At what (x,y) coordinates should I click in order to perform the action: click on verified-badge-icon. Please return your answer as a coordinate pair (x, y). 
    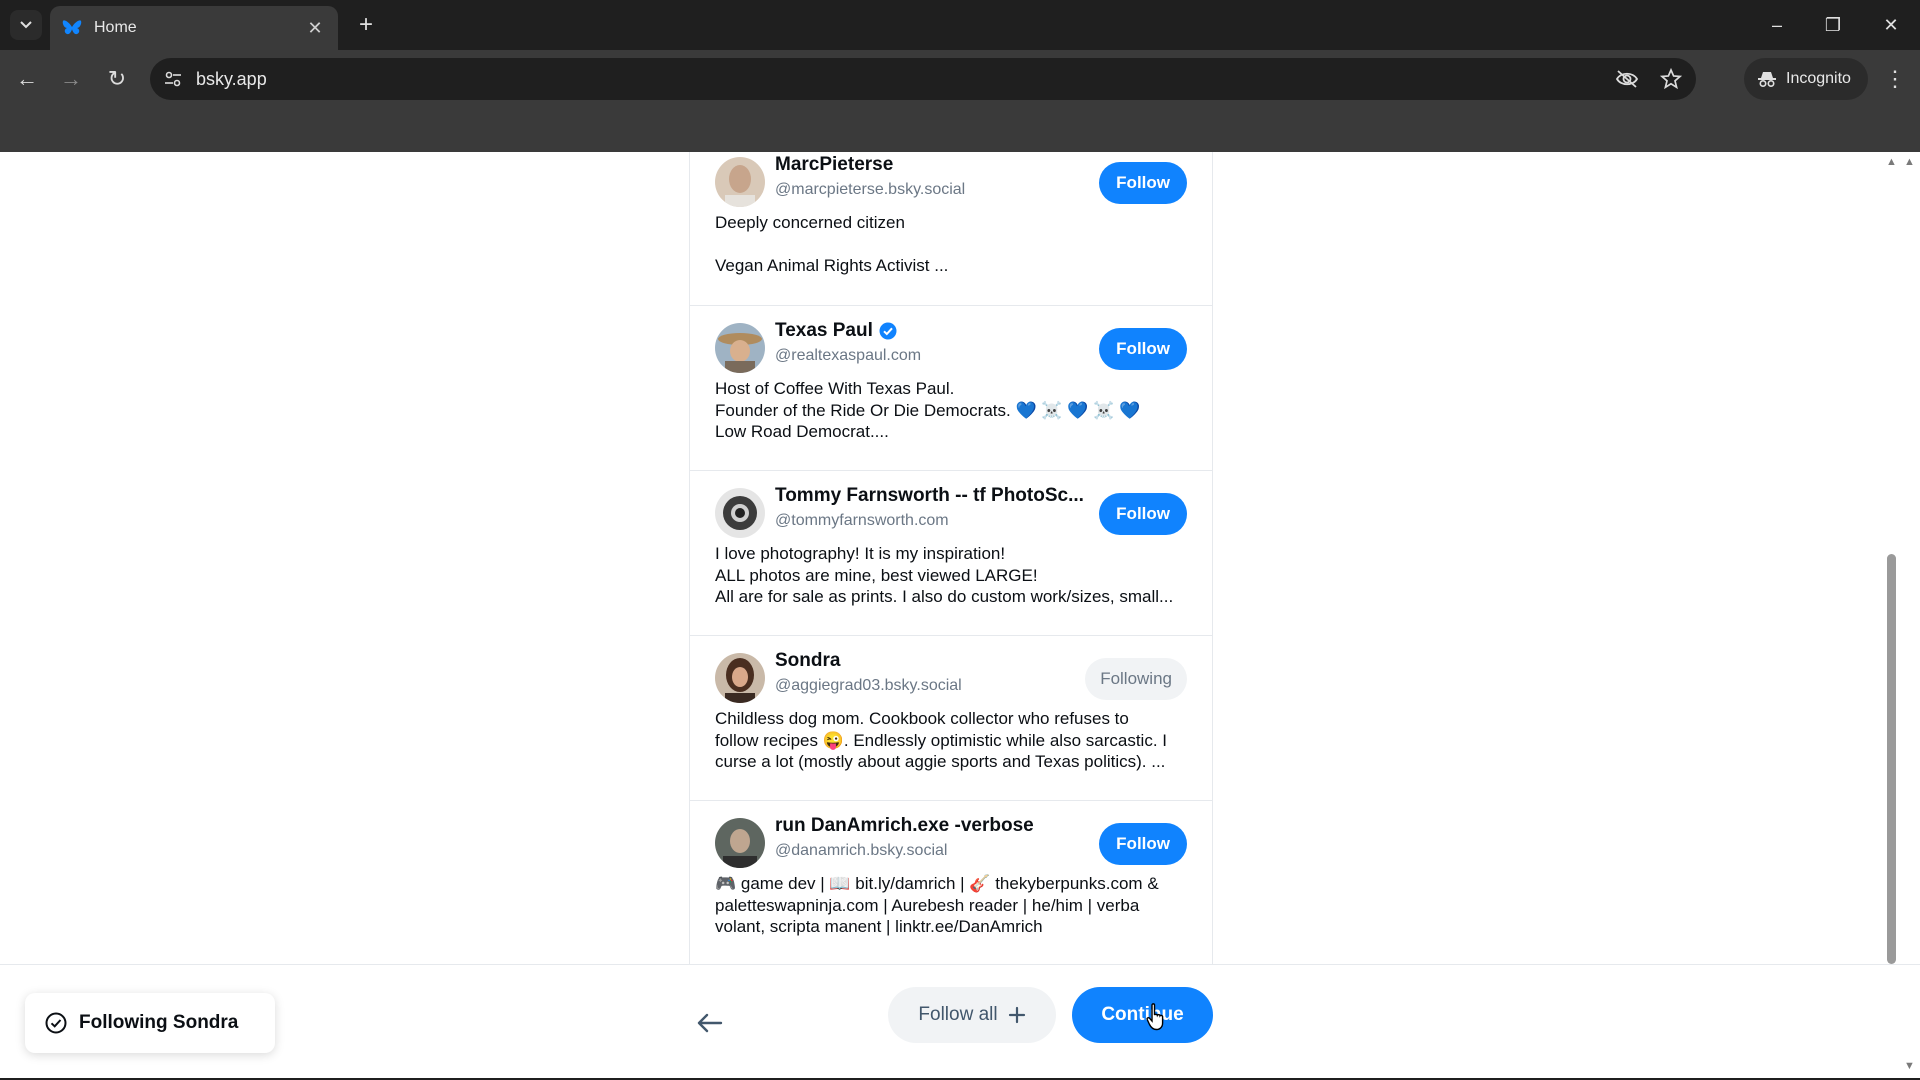
    Looking at the image, I should click on (888, 331).